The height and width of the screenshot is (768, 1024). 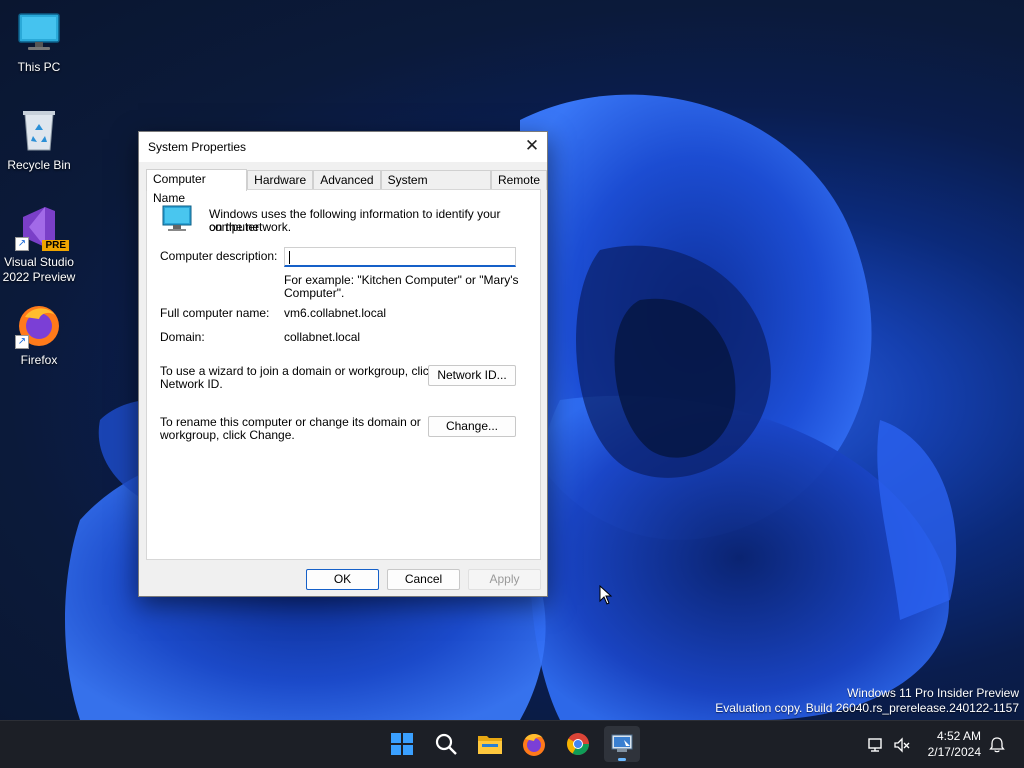 I want to click on intro-text-line2: on the network., so click(x=250, y=227).